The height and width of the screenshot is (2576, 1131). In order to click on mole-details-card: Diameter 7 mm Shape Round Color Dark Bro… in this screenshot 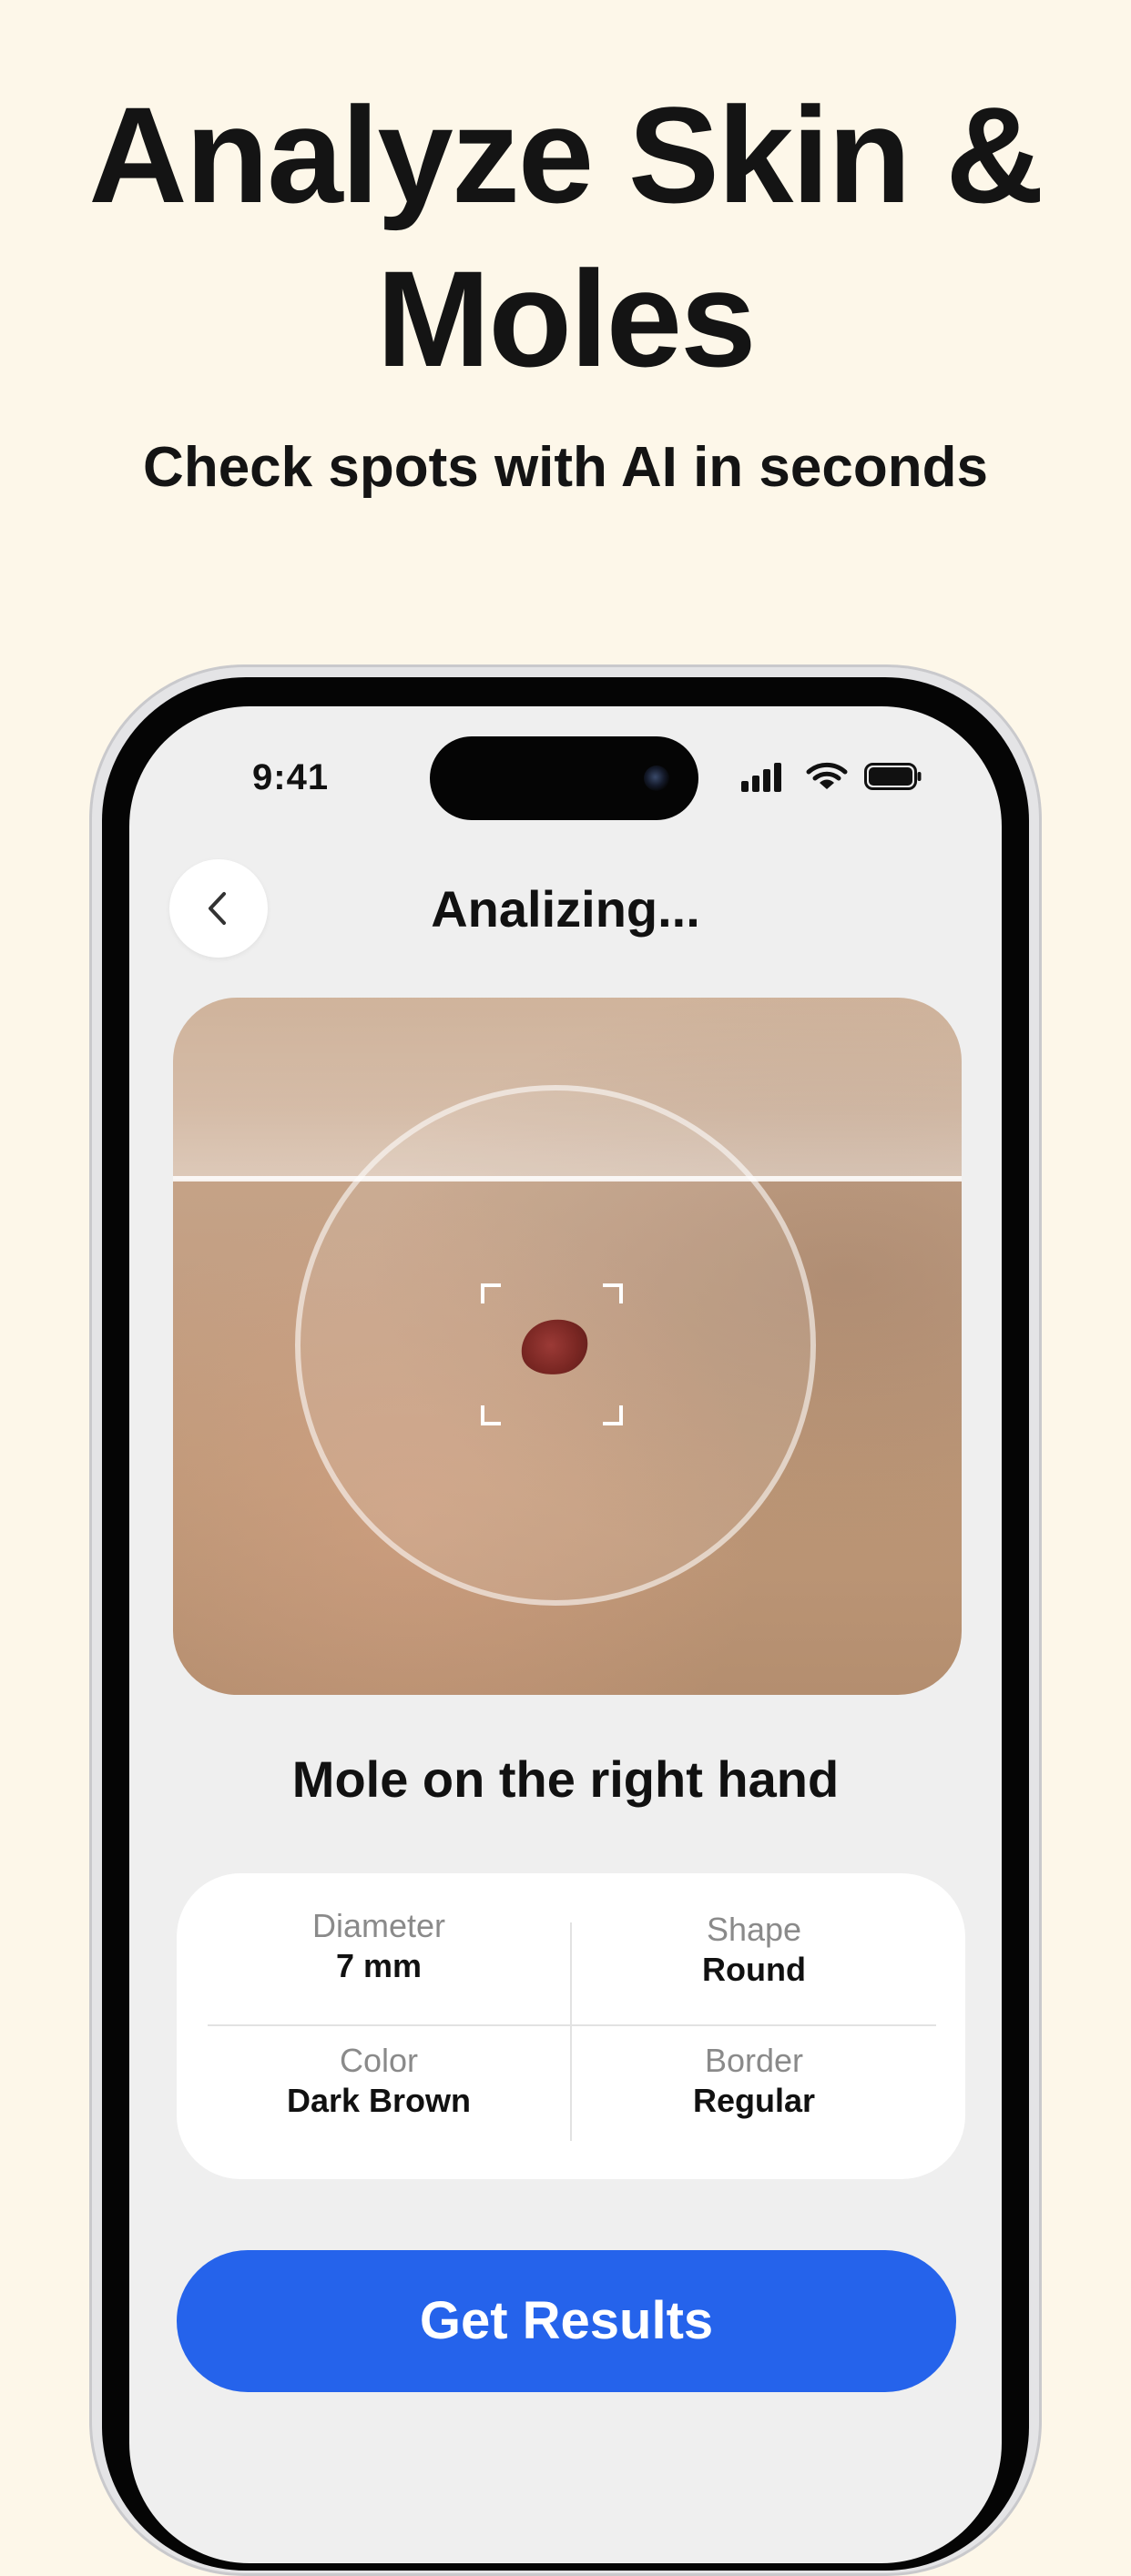, I will do `click(571, 2026)`.